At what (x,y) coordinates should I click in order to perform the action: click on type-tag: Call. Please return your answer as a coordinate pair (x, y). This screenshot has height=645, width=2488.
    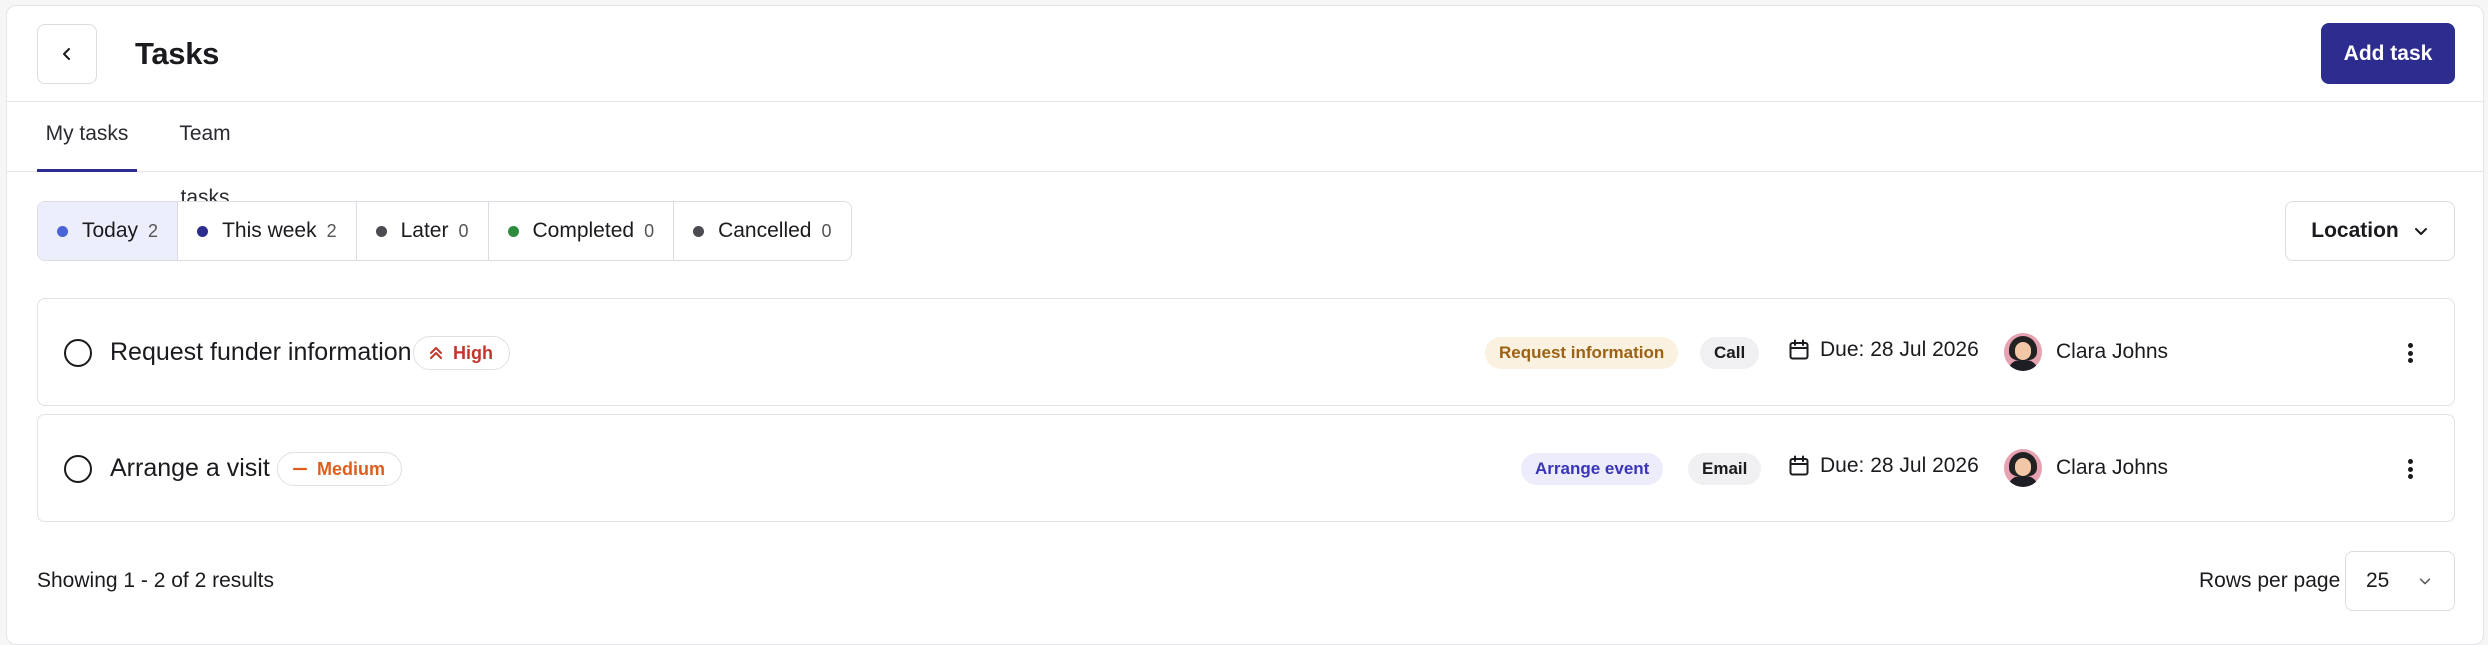
    Looking at the image, I should click on (1730, 353).